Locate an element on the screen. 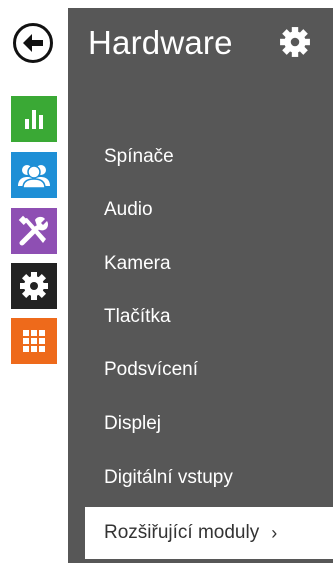  arrow-left-icon is located at coordinates (33, 43).